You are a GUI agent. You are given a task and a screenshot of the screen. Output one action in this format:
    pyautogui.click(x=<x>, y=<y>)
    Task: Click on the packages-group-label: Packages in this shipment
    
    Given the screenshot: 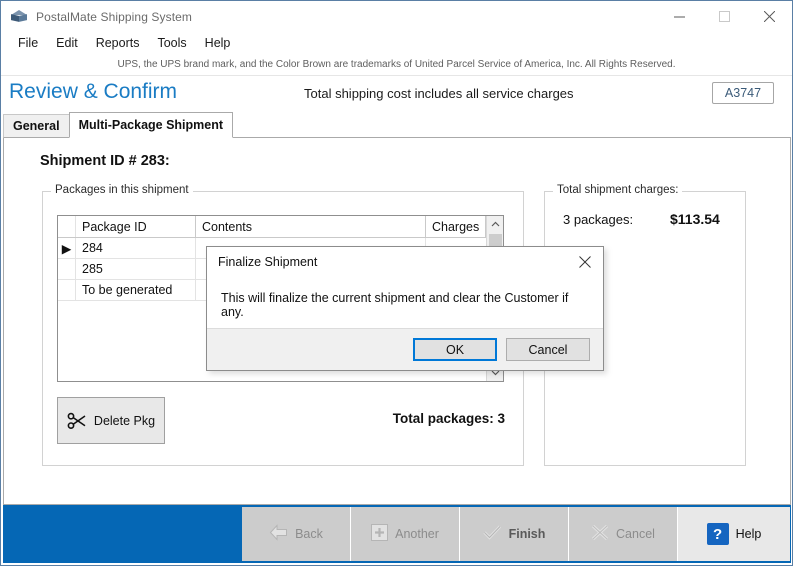 What is the action you would take?
    pyautogui.click(x=122, y=190)
    